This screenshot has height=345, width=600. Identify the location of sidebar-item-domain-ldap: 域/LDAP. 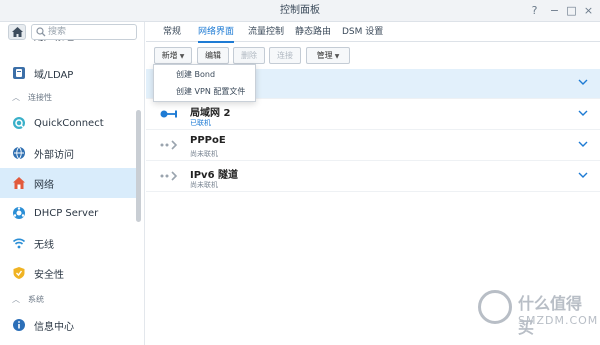
(69, 73).